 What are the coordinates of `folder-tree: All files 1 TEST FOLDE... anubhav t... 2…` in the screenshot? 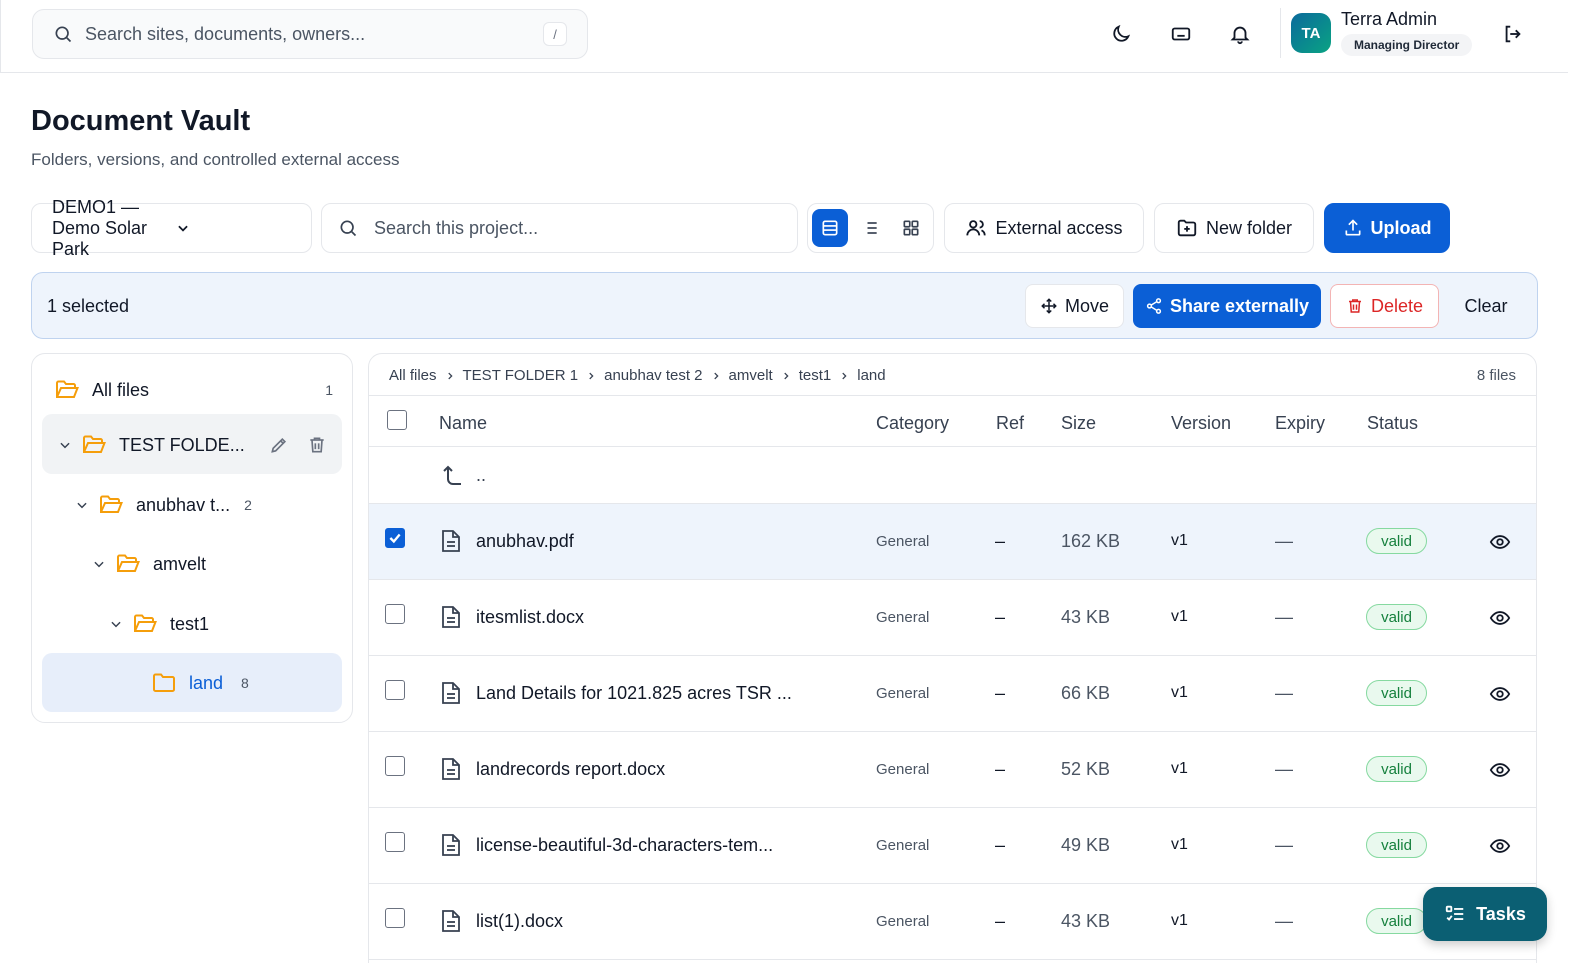 It's located at (192, 538).